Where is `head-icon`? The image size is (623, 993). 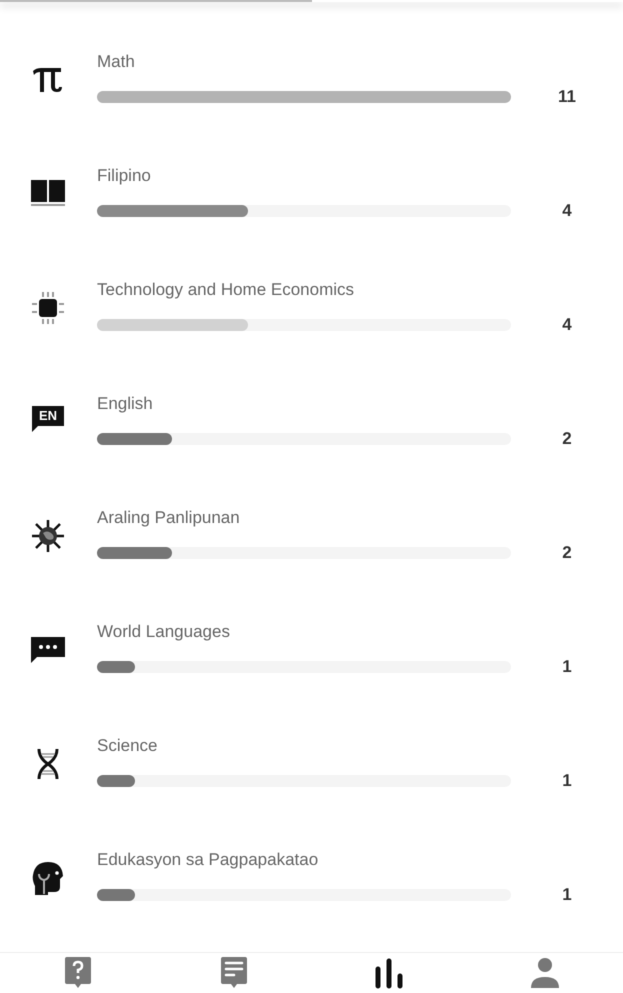 head-icon is located at coordinates (48, 878).